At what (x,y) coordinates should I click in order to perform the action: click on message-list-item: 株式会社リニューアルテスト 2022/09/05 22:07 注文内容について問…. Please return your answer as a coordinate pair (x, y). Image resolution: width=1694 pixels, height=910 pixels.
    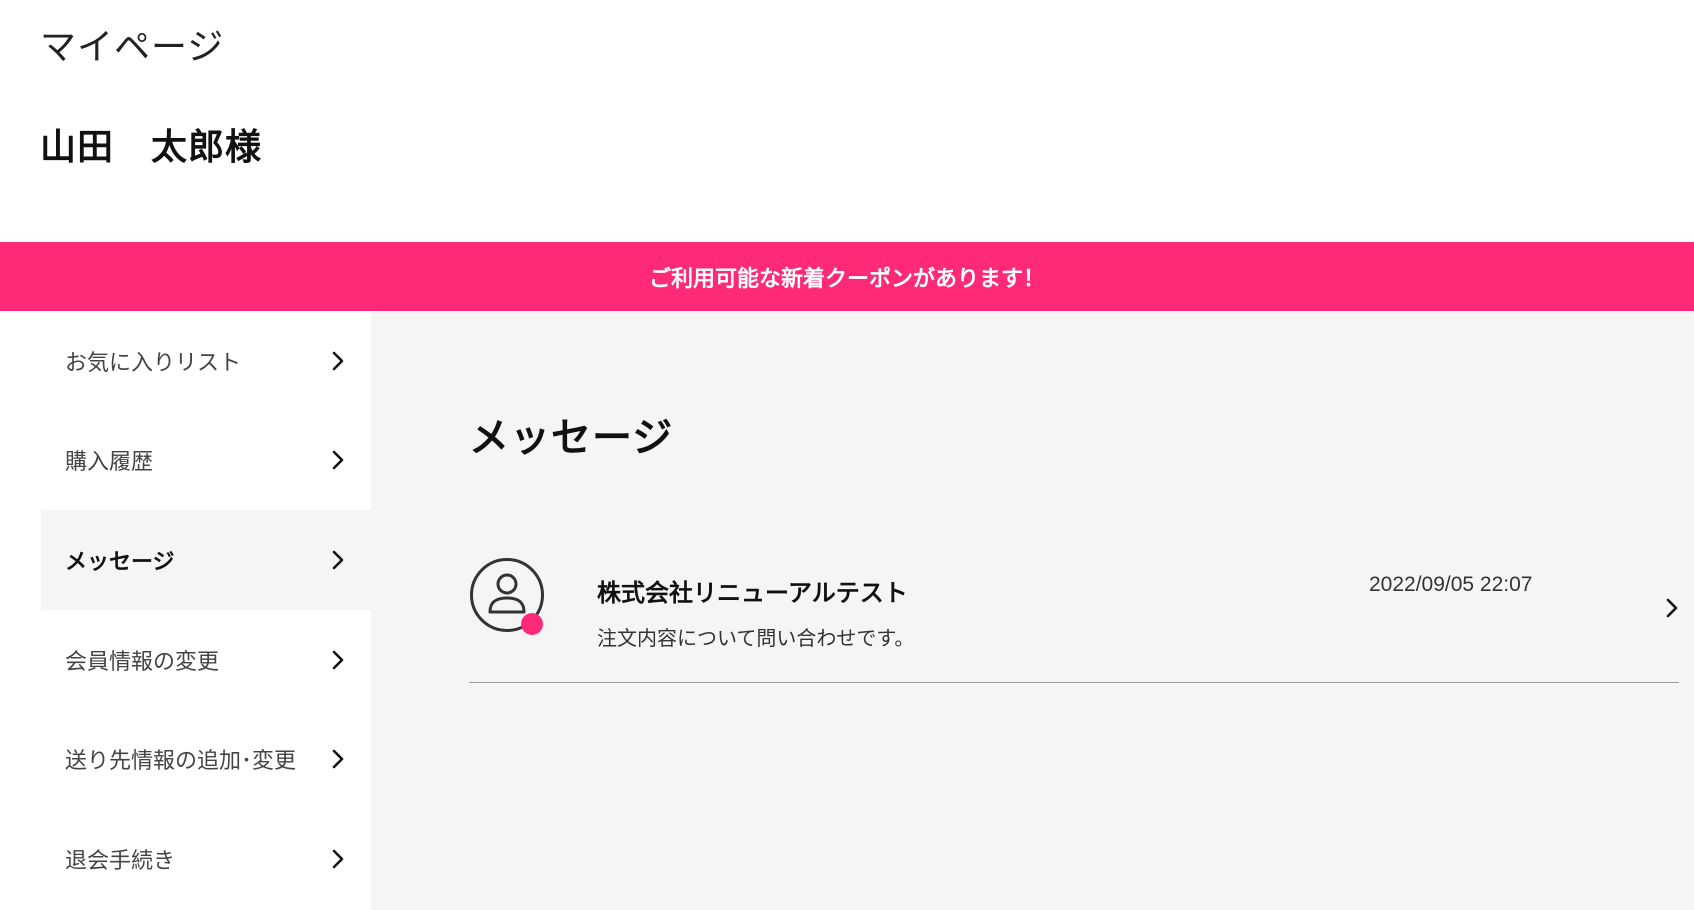
    Looking at the image, I should click on (1074, 607).